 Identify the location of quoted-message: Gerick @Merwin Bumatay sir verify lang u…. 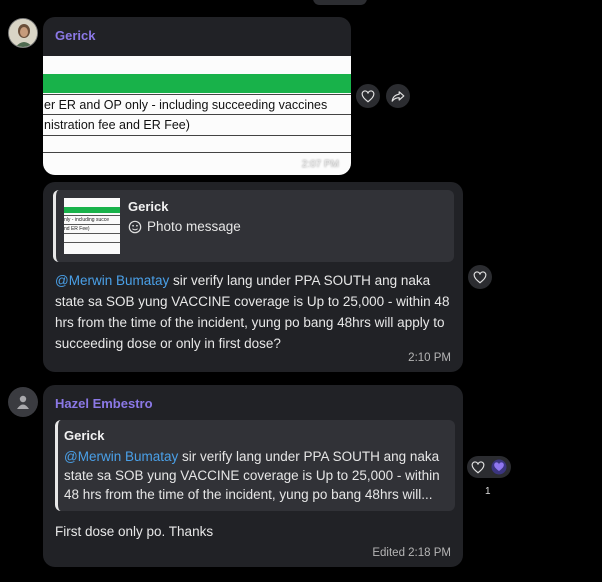
(255, 465).